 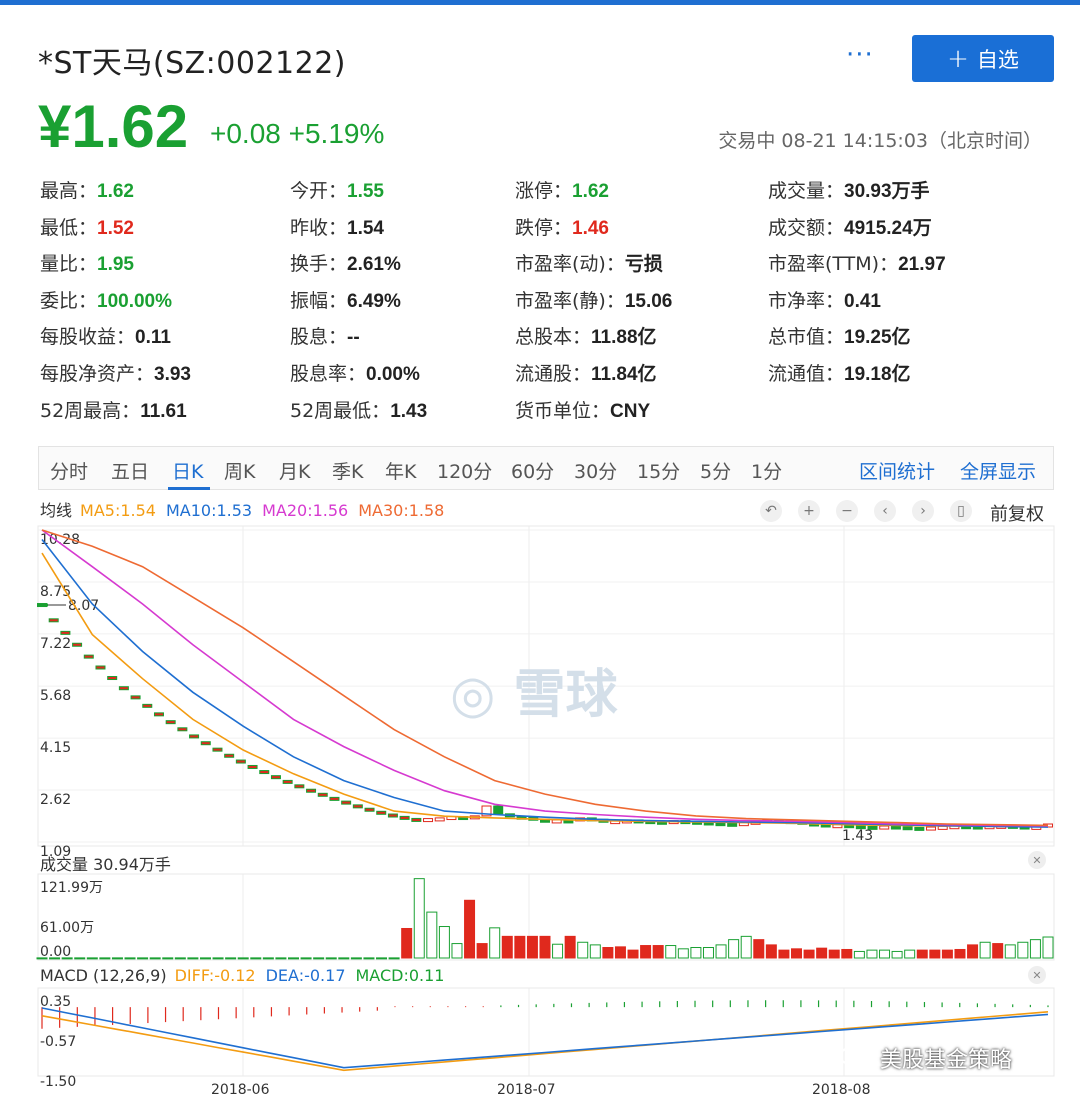 What do you see at coordinates (1037, 860) in the screenshot?
I see `close-volume-icon: ✕` at bounding box center [1037, 860].